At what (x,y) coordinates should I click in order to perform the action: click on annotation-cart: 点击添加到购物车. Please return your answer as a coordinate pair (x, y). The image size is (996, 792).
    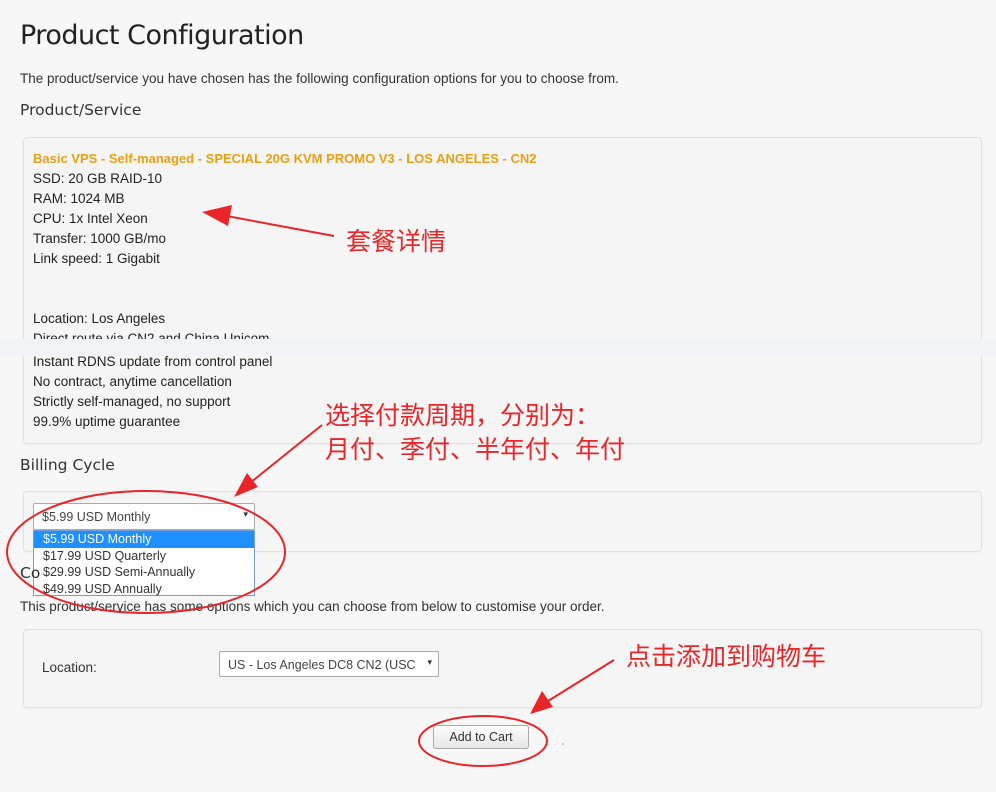
    Looking at the image, I should click on (726, 656).